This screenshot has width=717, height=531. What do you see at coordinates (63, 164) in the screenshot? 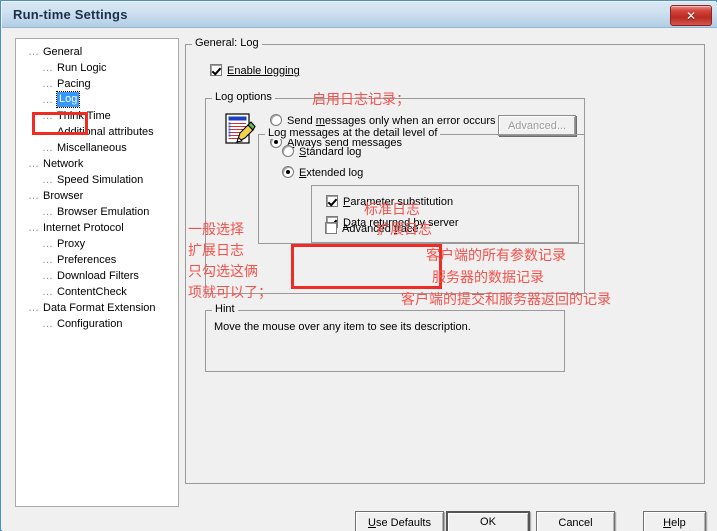
I see `tree-item-label: Network` at bounding box center [63, 164].